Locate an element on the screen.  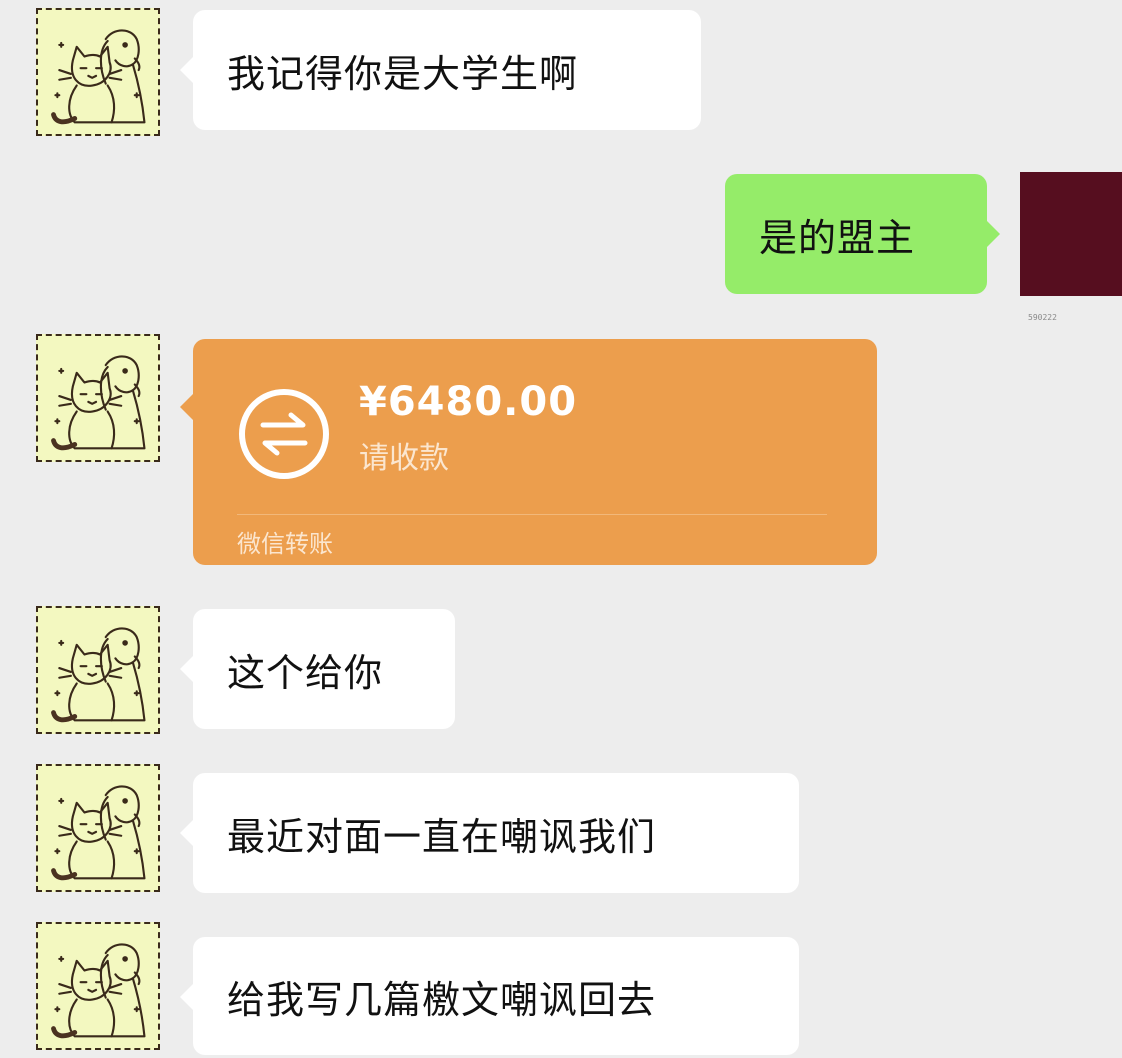
transfer-icon is located at coordinates (284, 434).